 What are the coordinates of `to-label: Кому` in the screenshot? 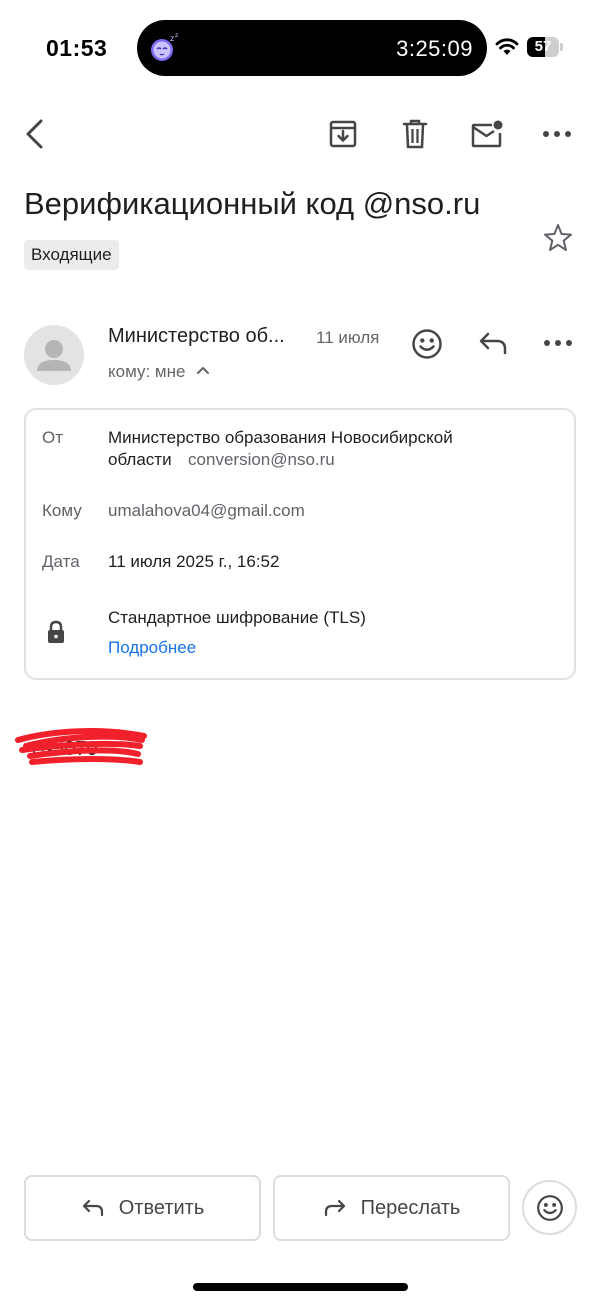 It's located at (62, 510).